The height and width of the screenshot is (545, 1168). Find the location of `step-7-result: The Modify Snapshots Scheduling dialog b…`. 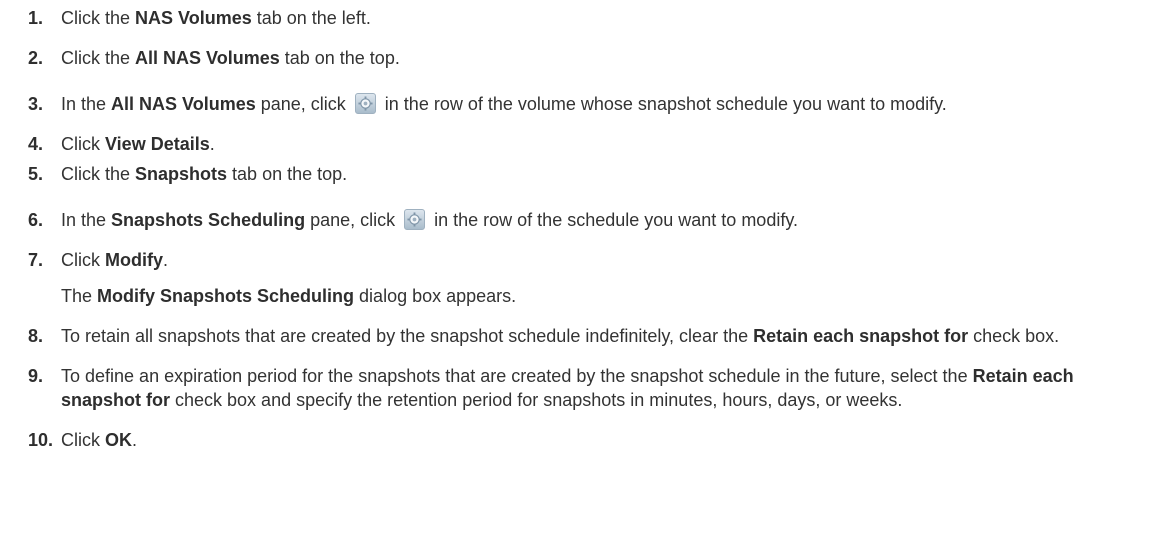

step-7-result: The Modify Snapshots Scheduling dialog b… is located at coordinates (289, 296).